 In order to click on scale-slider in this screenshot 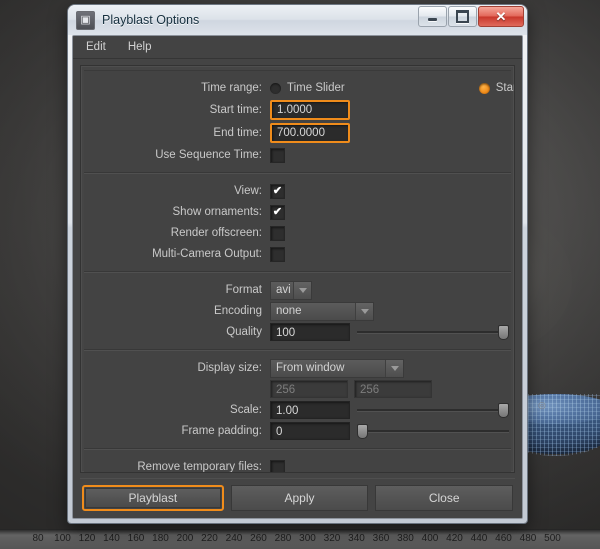, I will do `click(433, 410)`.